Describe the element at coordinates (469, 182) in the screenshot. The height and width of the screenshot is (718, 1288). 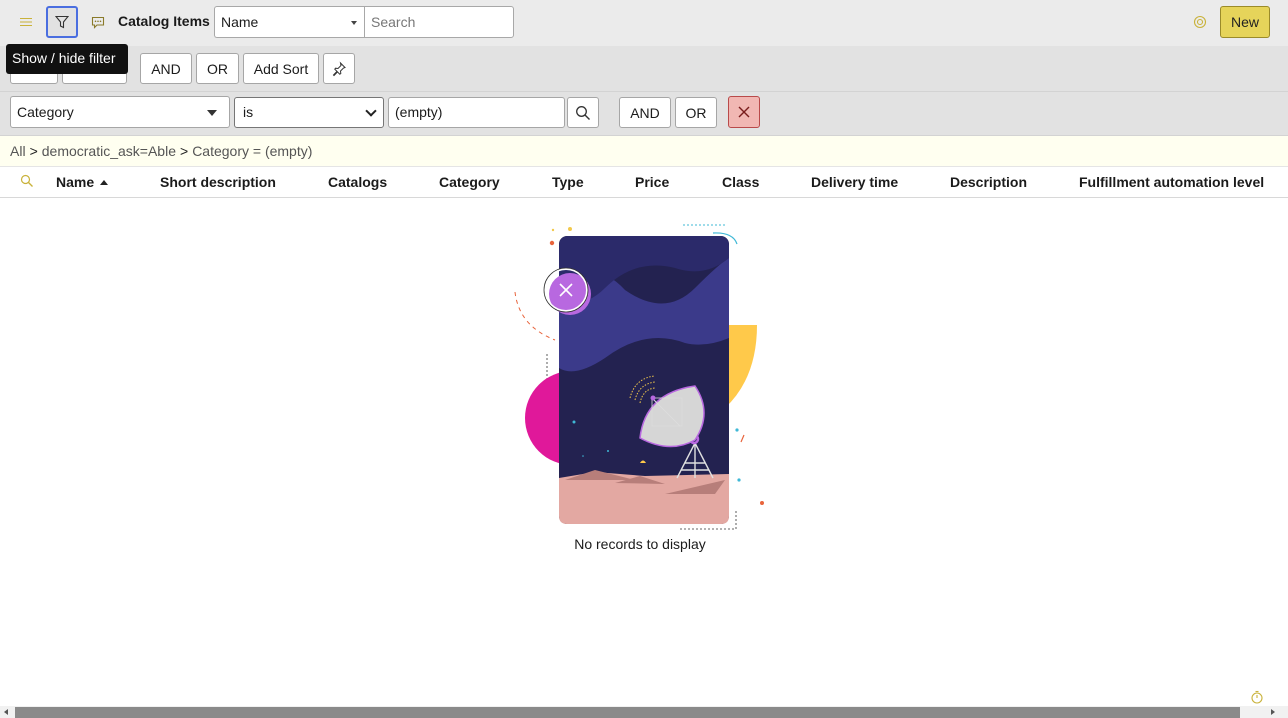
I see `column-header-category: Category` at that location.